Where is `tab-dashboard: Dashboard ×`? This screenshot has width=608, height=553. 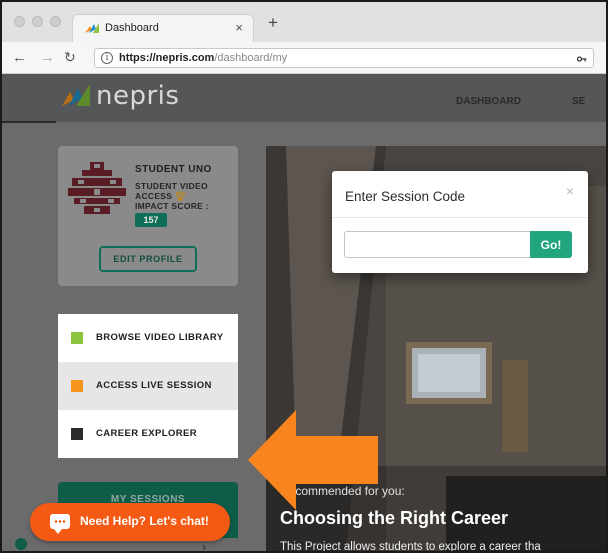 tab-dashboard: Dashboard × is located at coordinates (163, 28).